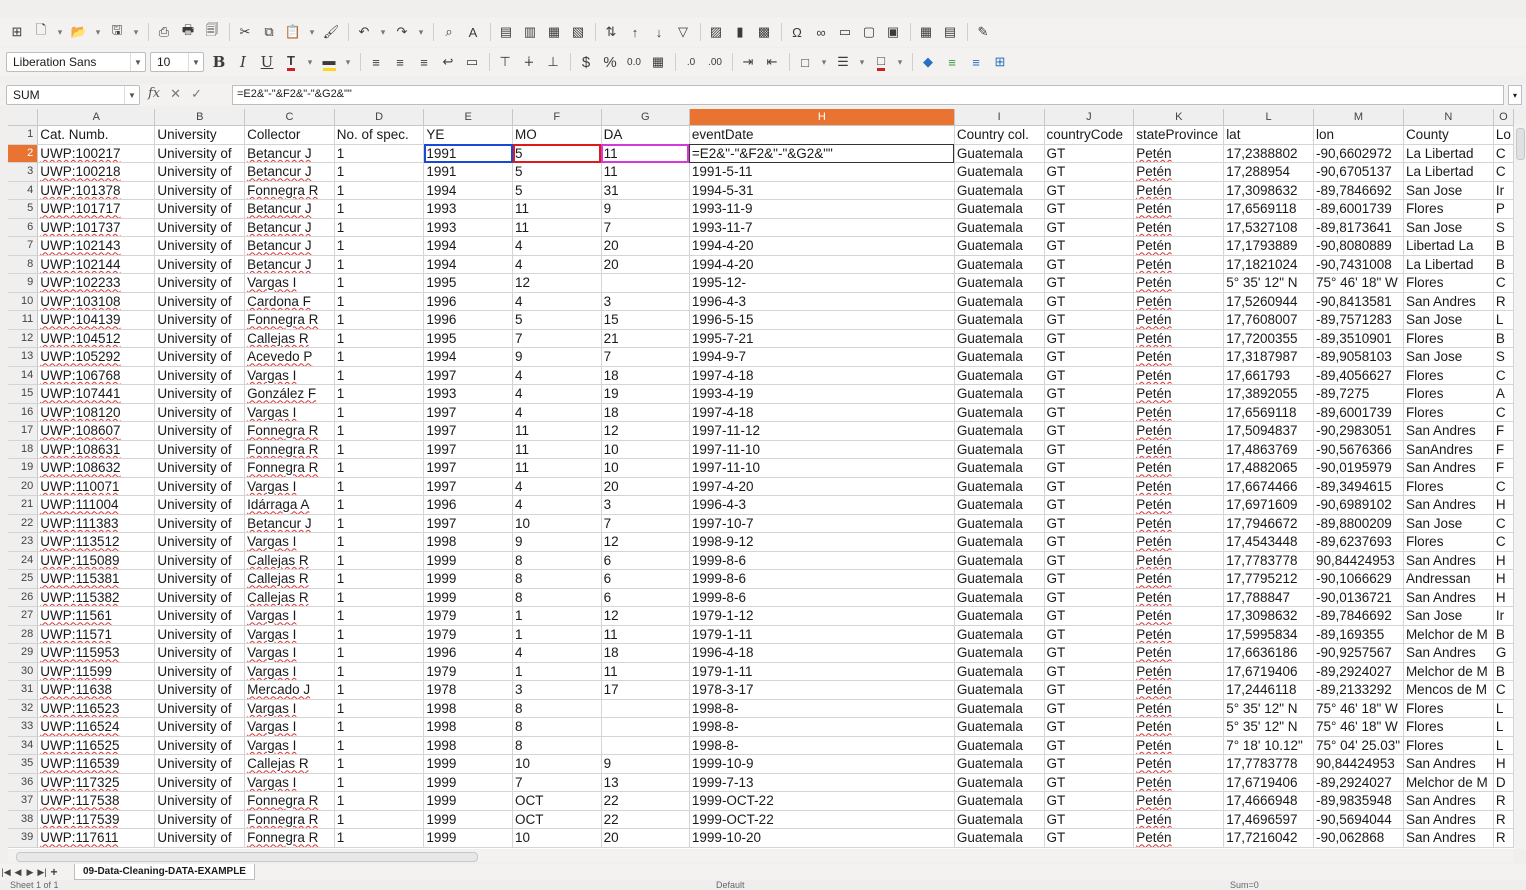  I want to click on cell-c21: Idárraga A, so click(289, 505).